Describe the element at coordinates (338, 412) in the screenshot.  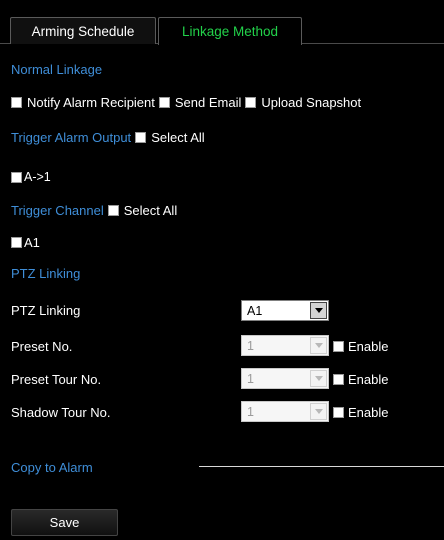
I see `shadow-tour-enable-checkbox` at that location.